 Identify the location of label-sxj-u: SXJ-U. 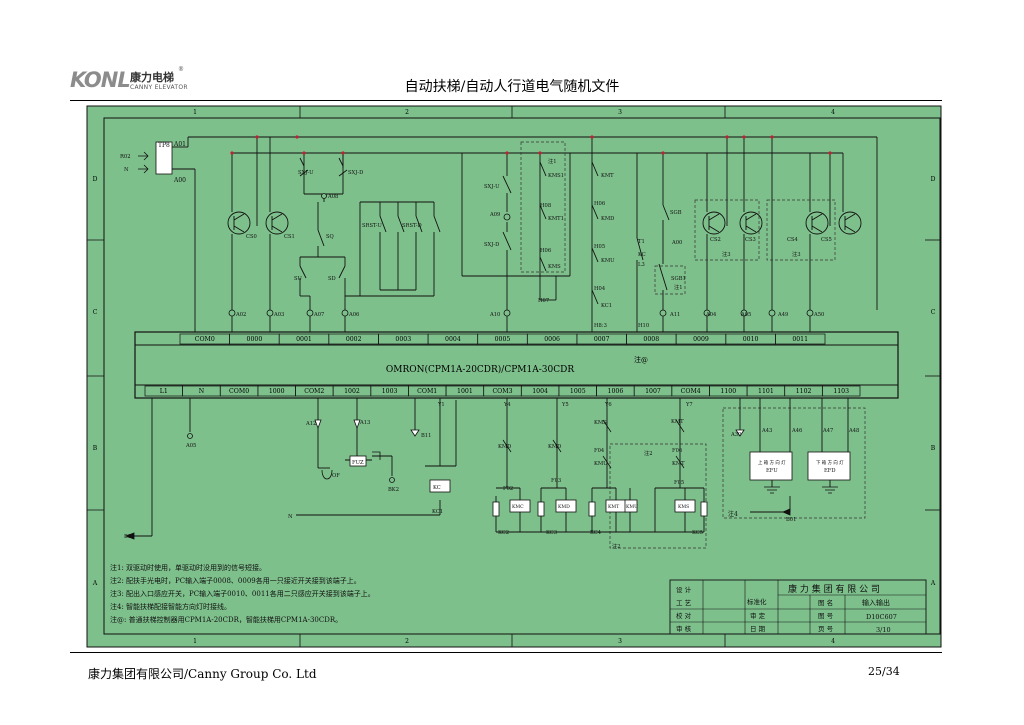
(306, 173).